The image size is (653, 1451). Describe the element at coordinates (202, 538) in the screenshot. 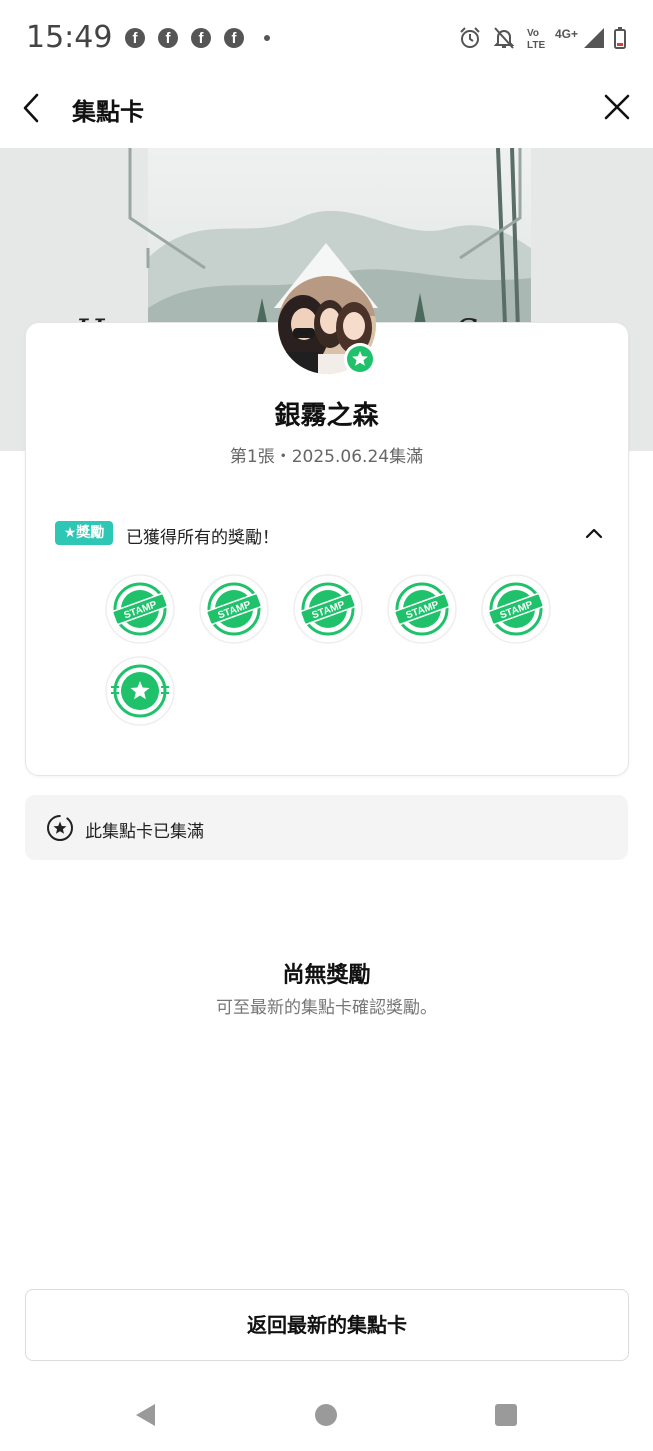

I see `reward-status-text: 已獲得所有的獎勵！` at that location.